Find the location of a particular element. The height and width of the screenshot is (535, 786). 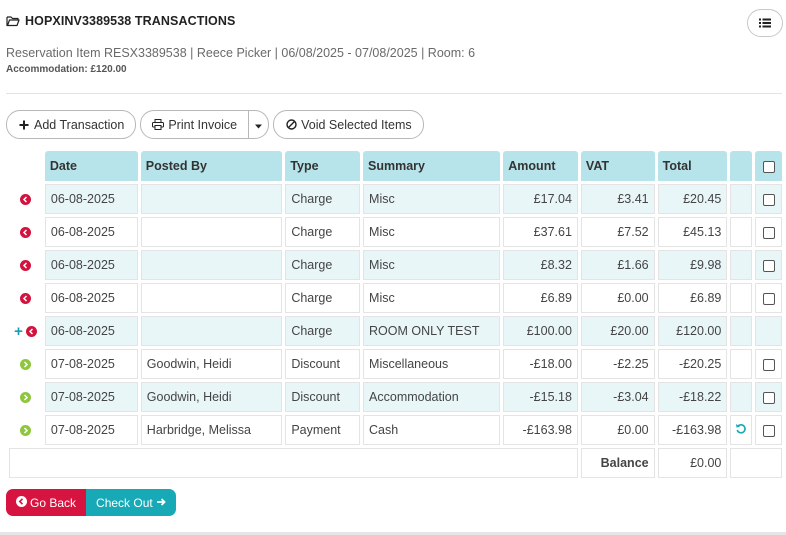

cell-total: -£163.98 is located at coordinates (692, 430).